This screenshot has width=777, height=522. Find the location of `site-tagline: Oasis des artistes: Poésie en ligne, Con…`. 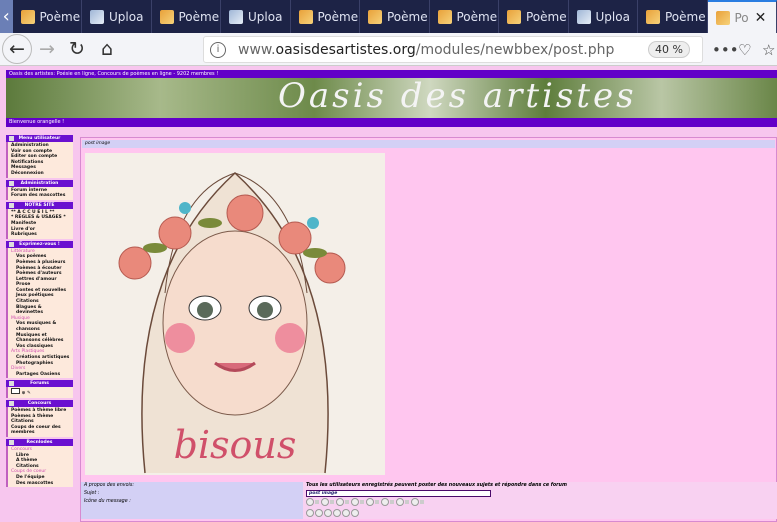

site-tagline: Oasis des artistes: Poésie en ligne, Con… is located at coordinates (391, 74).